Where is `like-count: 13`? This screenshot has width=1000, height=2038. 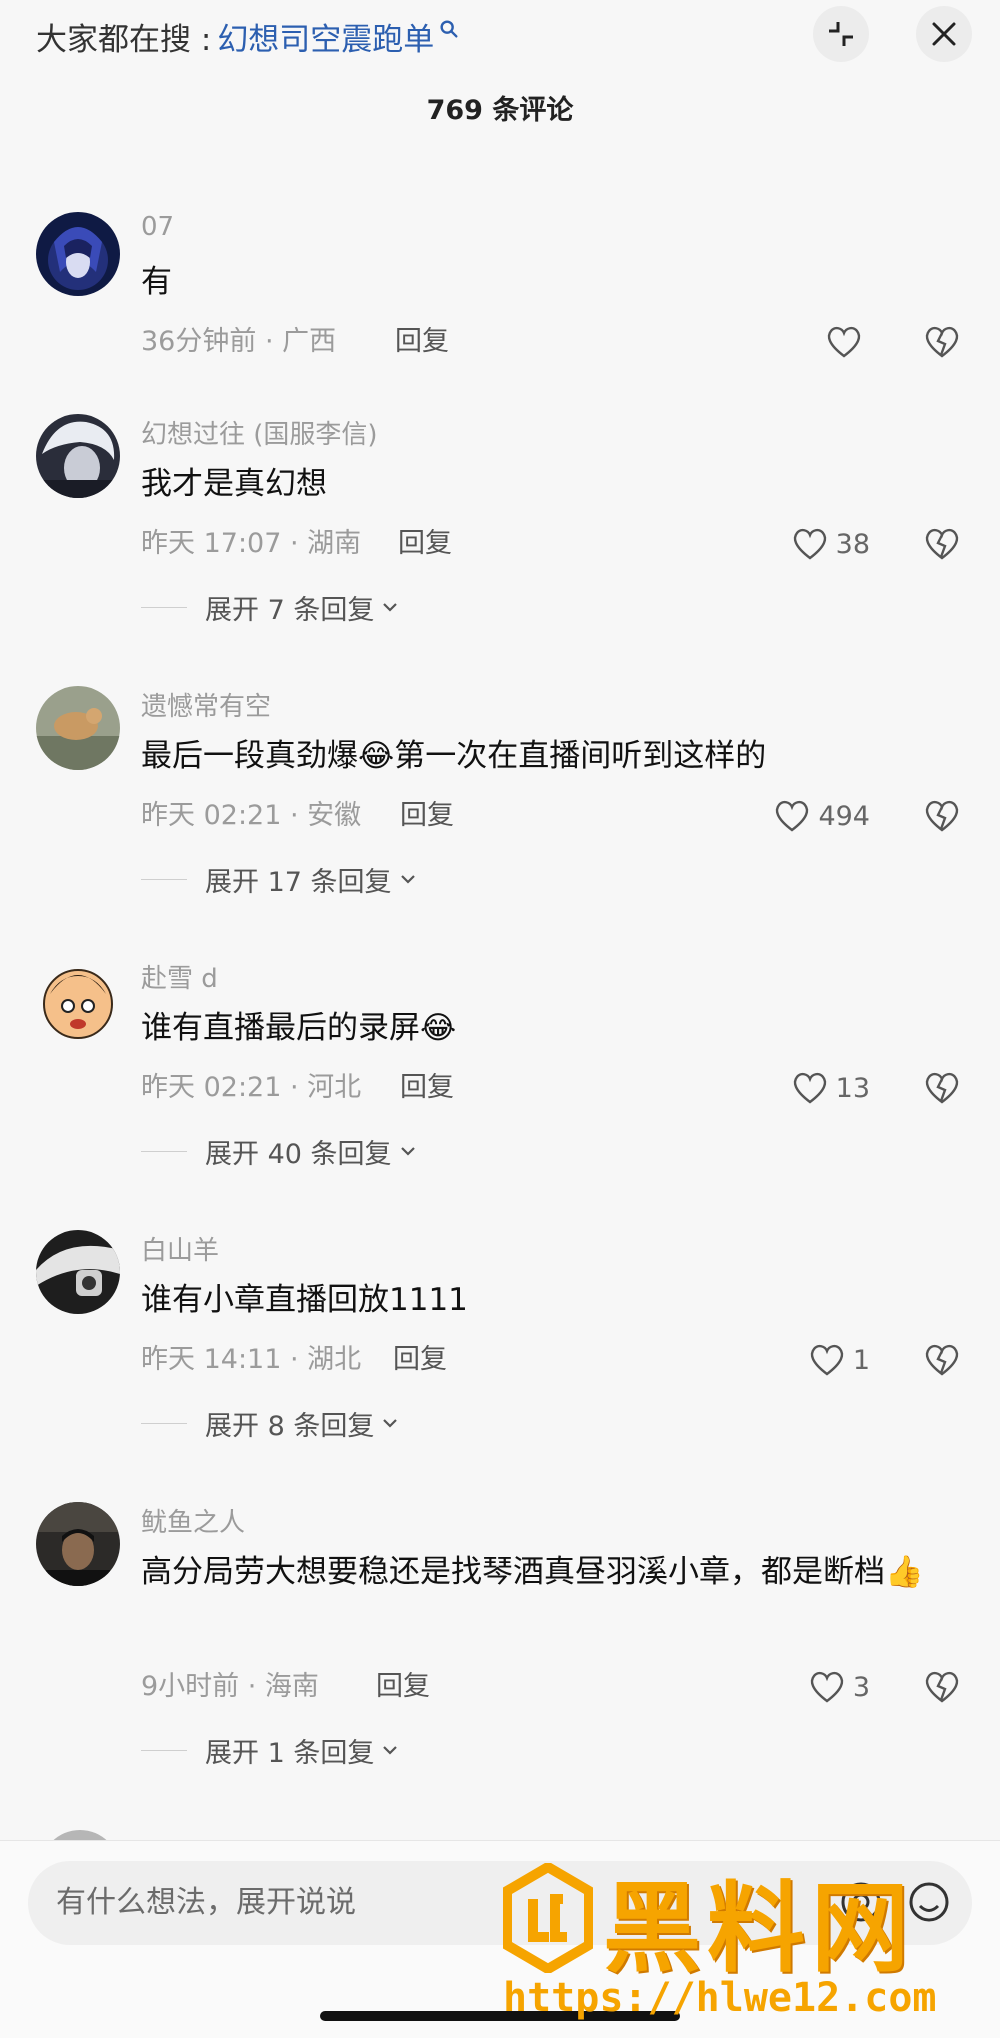
like-count: 13 is located at coordinates (852, 1088).